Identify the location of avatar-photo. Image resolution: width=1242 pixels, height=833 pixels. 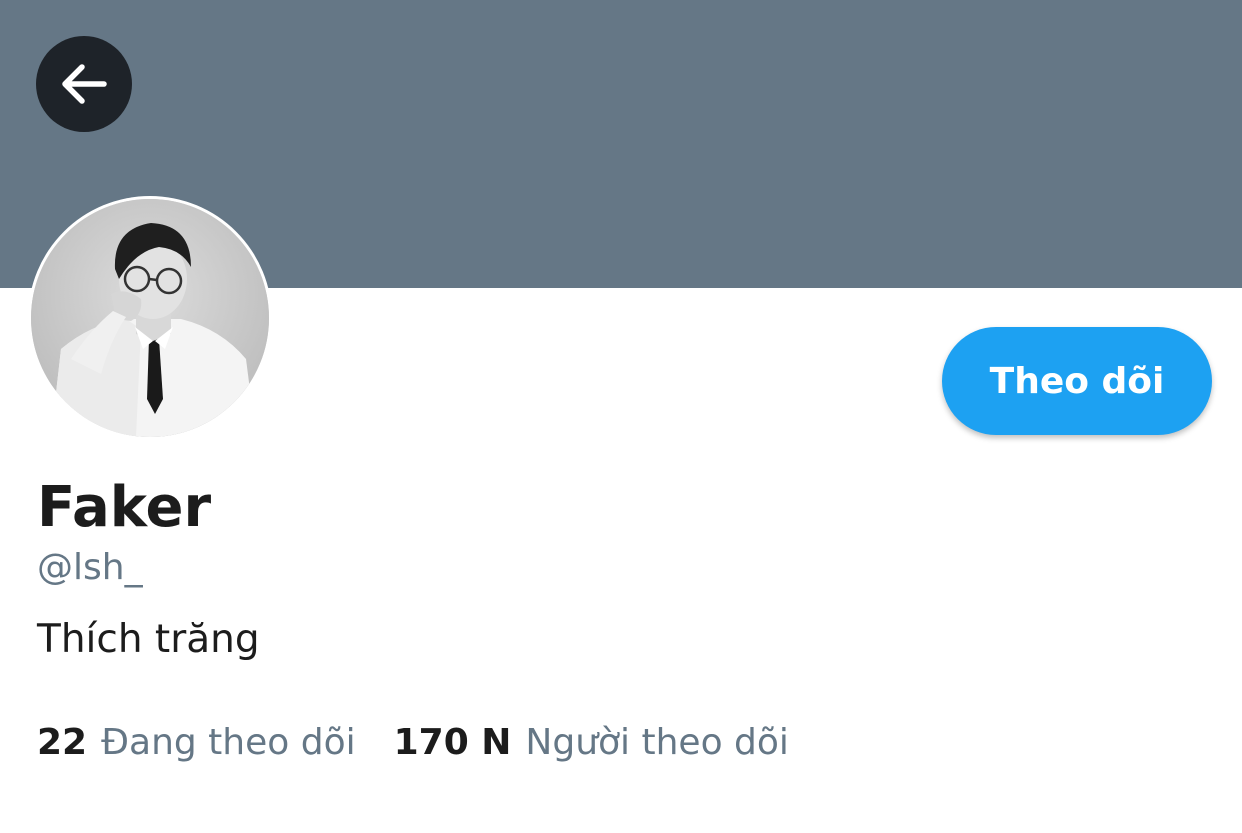
(150, 318).